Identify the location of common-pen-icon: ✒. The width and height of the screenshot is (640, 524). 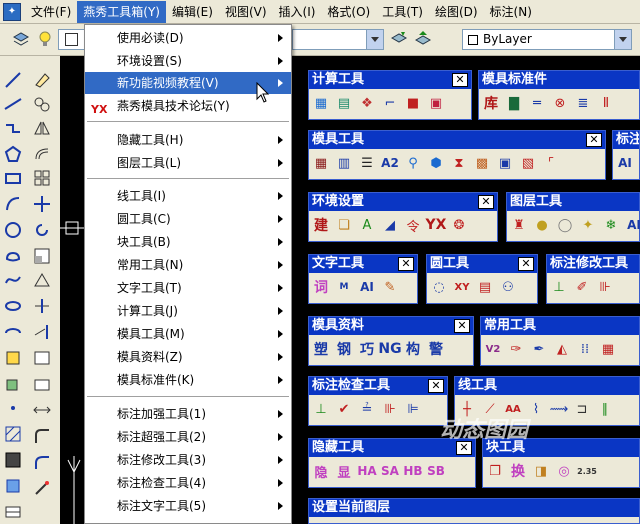
(539, 349).